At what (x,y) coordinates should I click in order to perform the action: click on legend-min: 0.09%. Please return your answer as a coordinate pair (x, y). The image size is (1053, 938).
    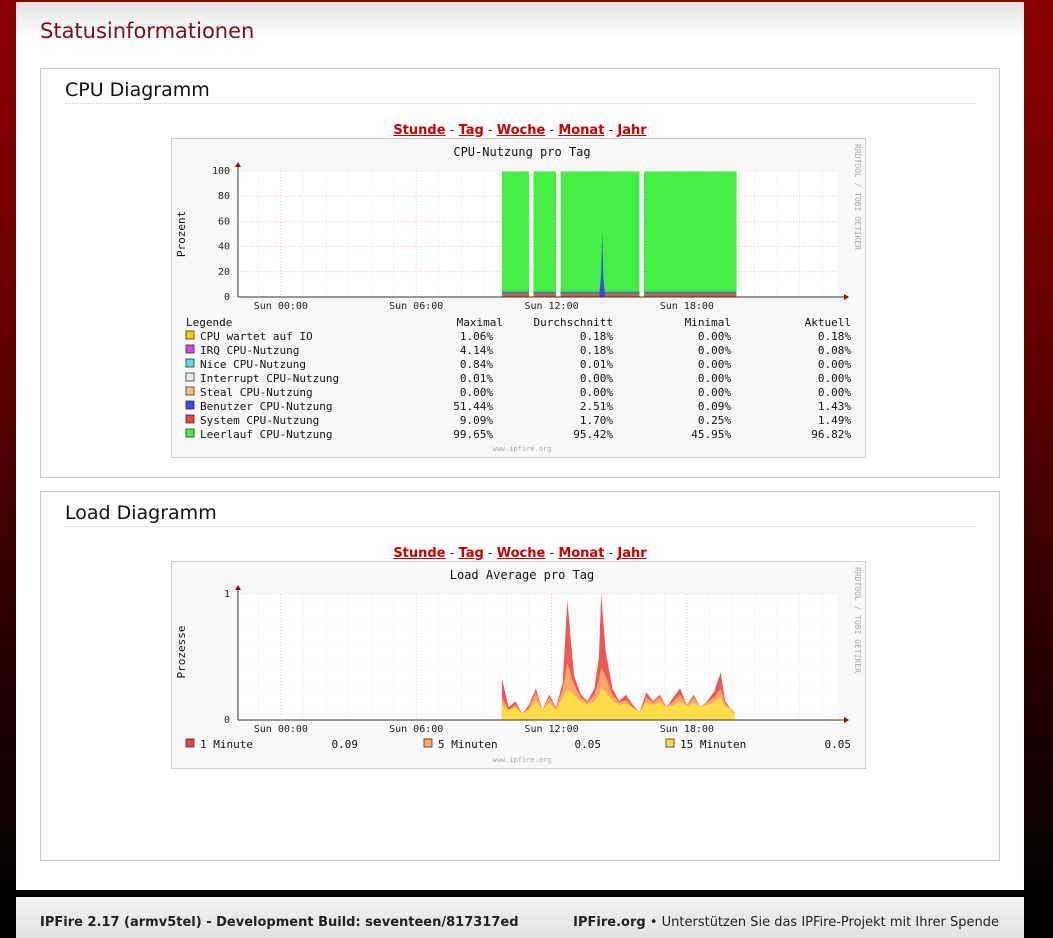
    Looking at the image, I should click on (714, 406).